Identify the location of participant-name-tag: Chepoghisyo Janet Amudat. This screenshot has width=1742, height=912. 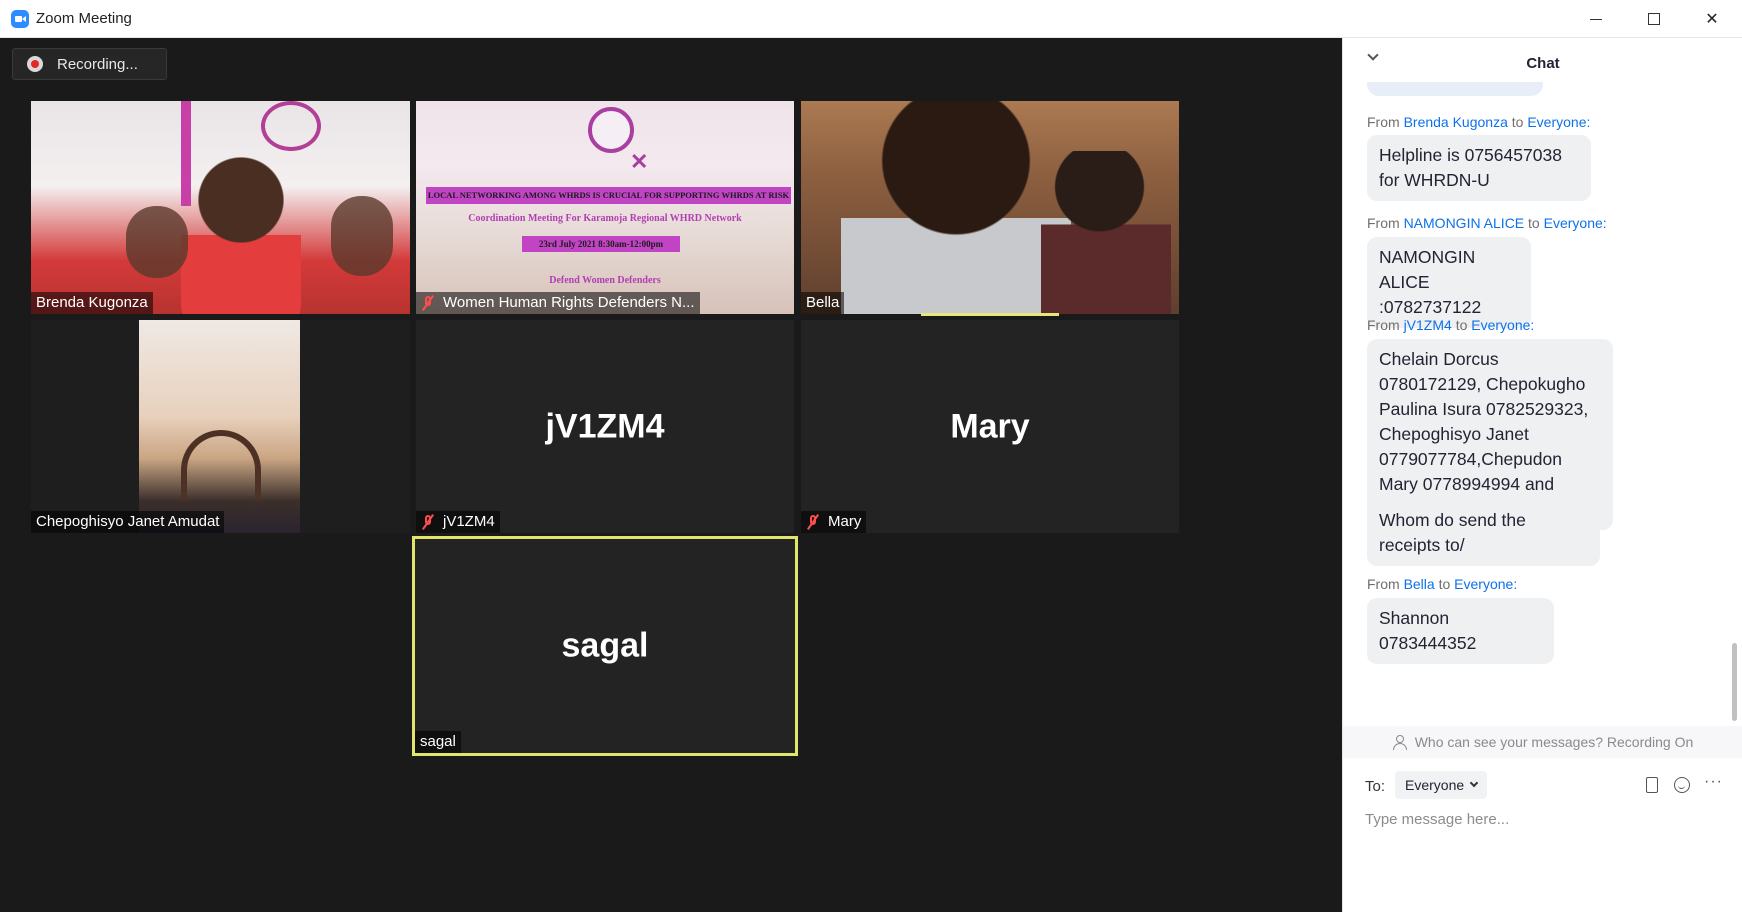
(128, 522).